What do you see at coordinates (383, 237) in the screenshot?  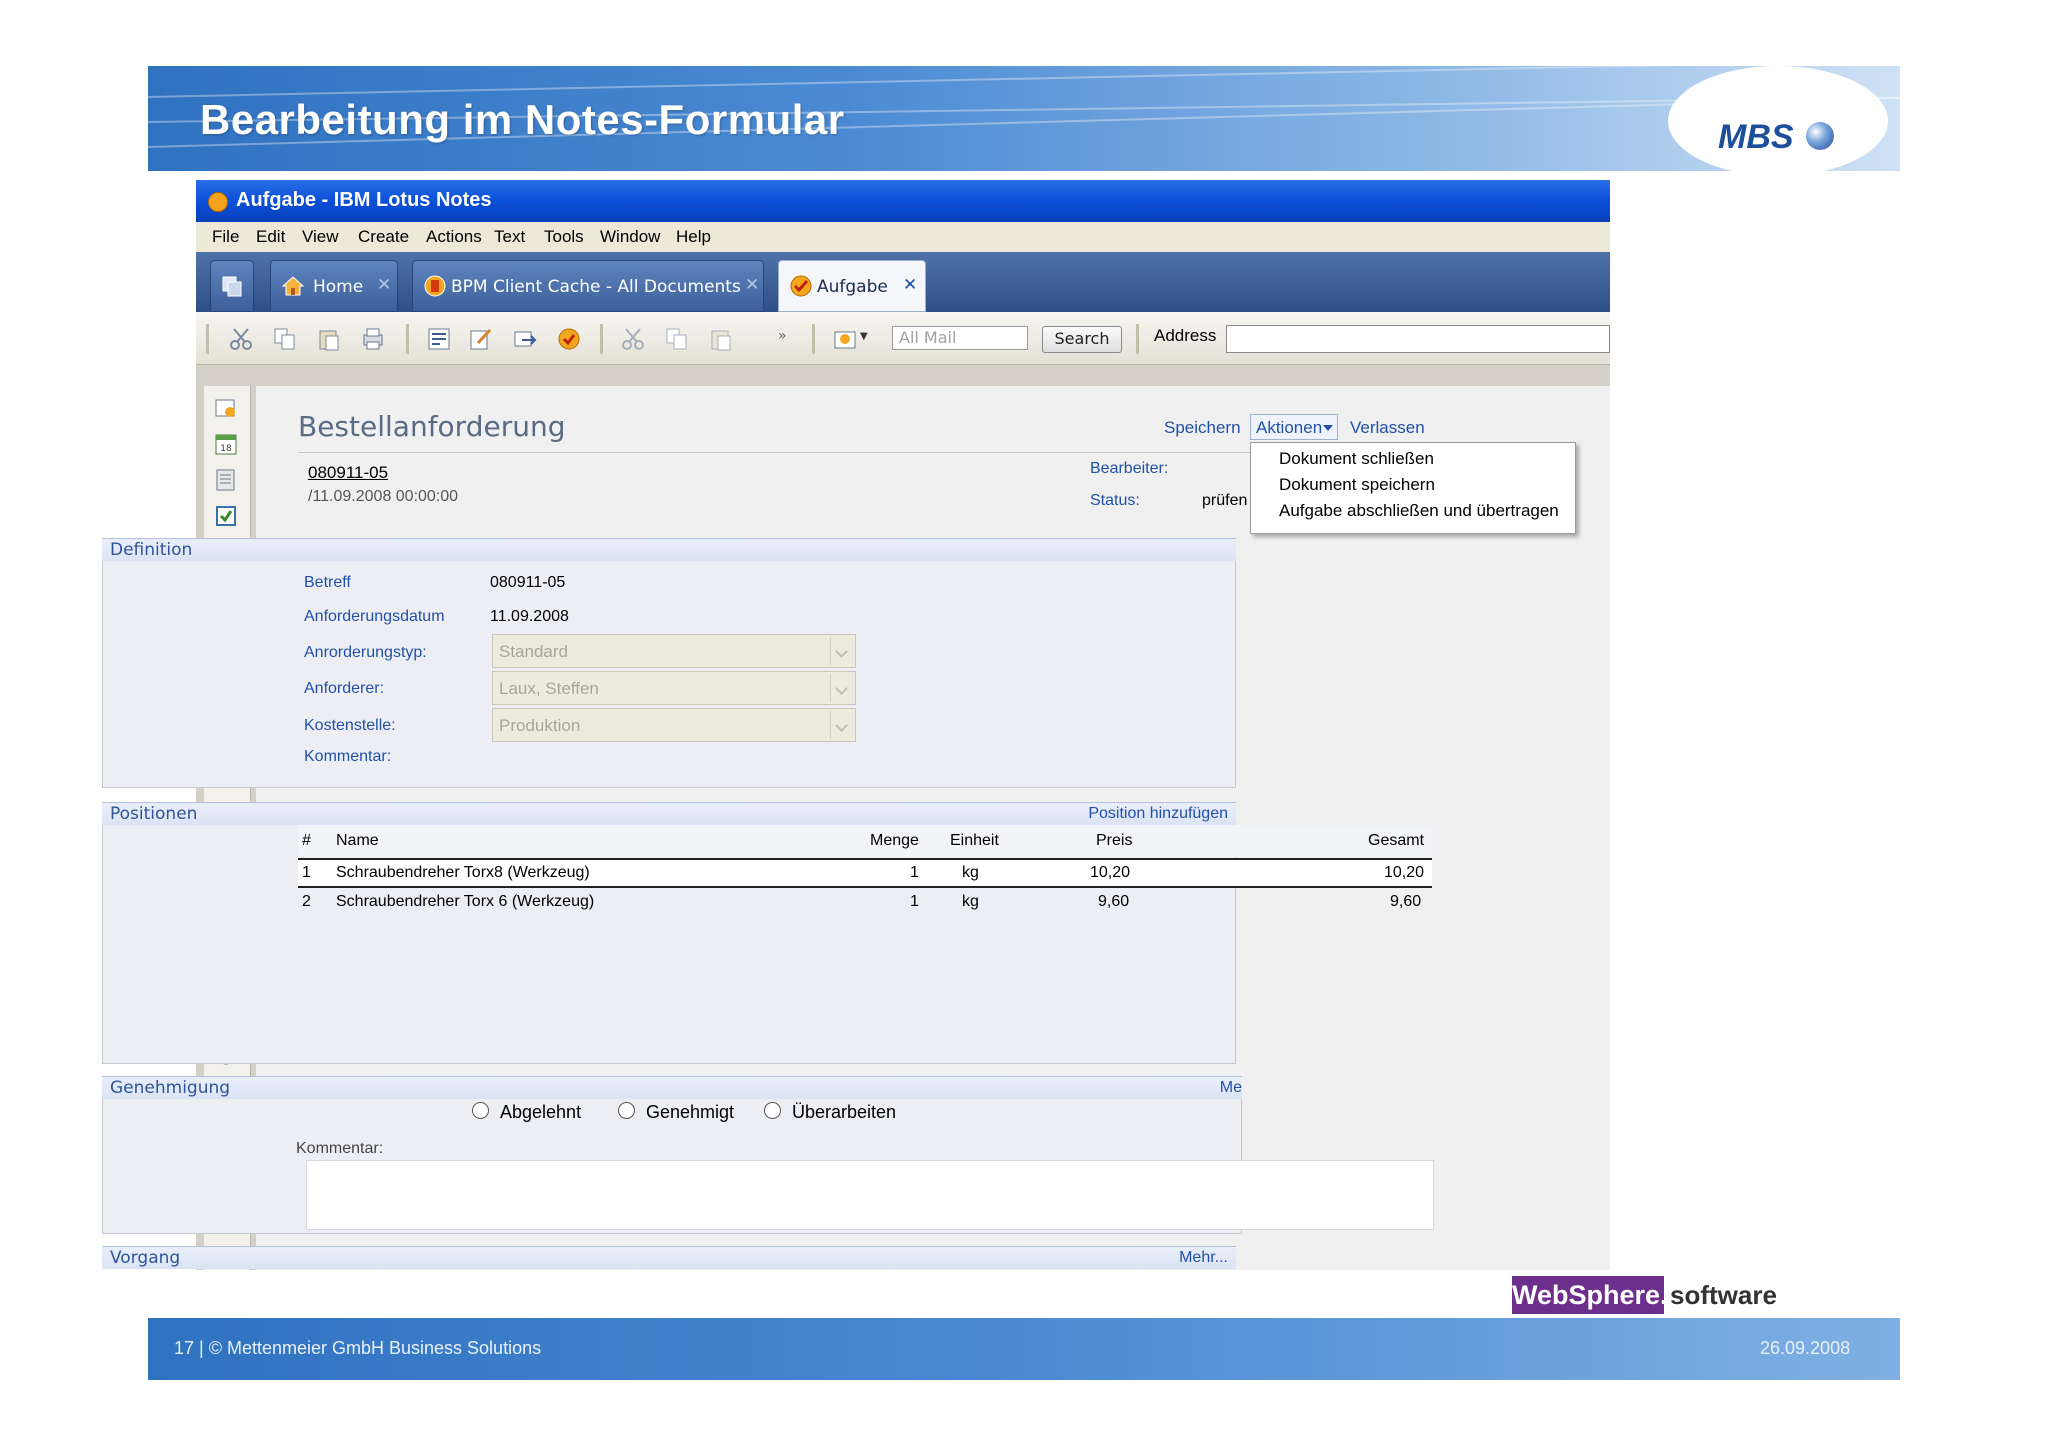 I see `menu-create: Create` at bounding box center [383, 237].